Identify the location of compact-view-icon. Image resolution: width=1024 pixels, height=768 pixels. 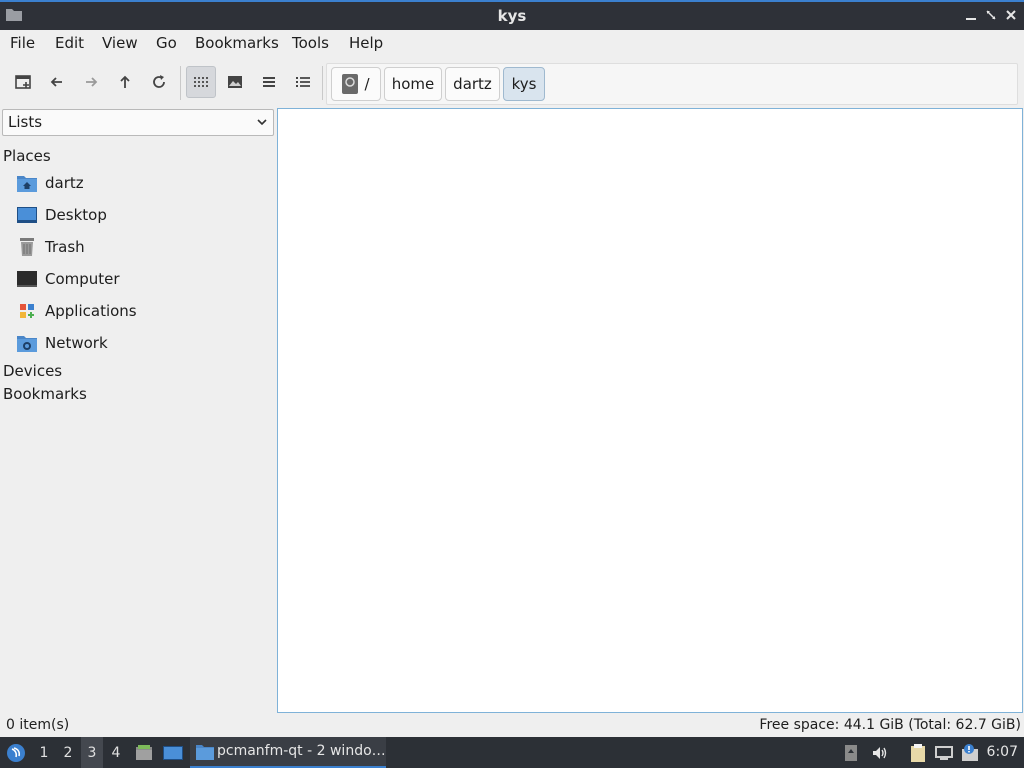
(269, 82).